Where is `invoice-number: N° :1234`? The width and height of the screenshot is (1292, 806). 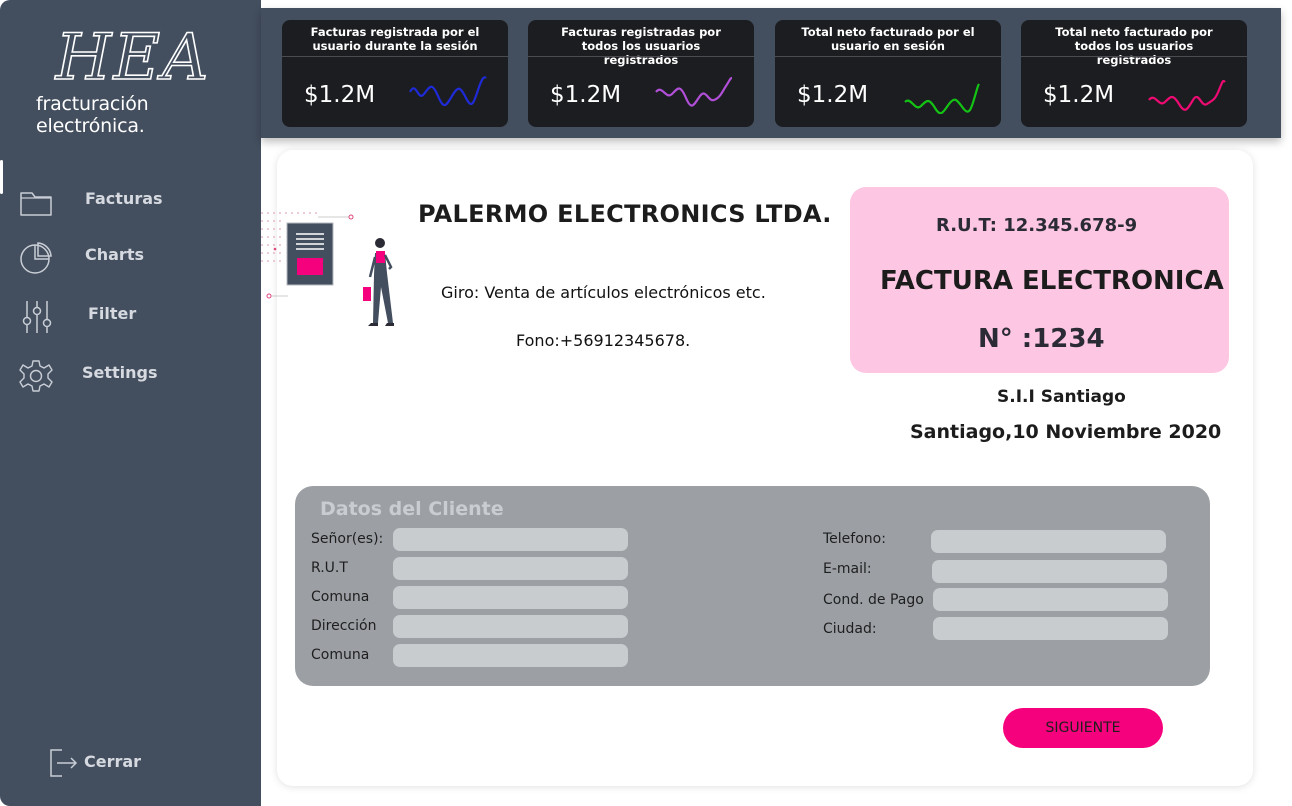
invoice-number: N° :1234 is located at coordinates (1041, 339).